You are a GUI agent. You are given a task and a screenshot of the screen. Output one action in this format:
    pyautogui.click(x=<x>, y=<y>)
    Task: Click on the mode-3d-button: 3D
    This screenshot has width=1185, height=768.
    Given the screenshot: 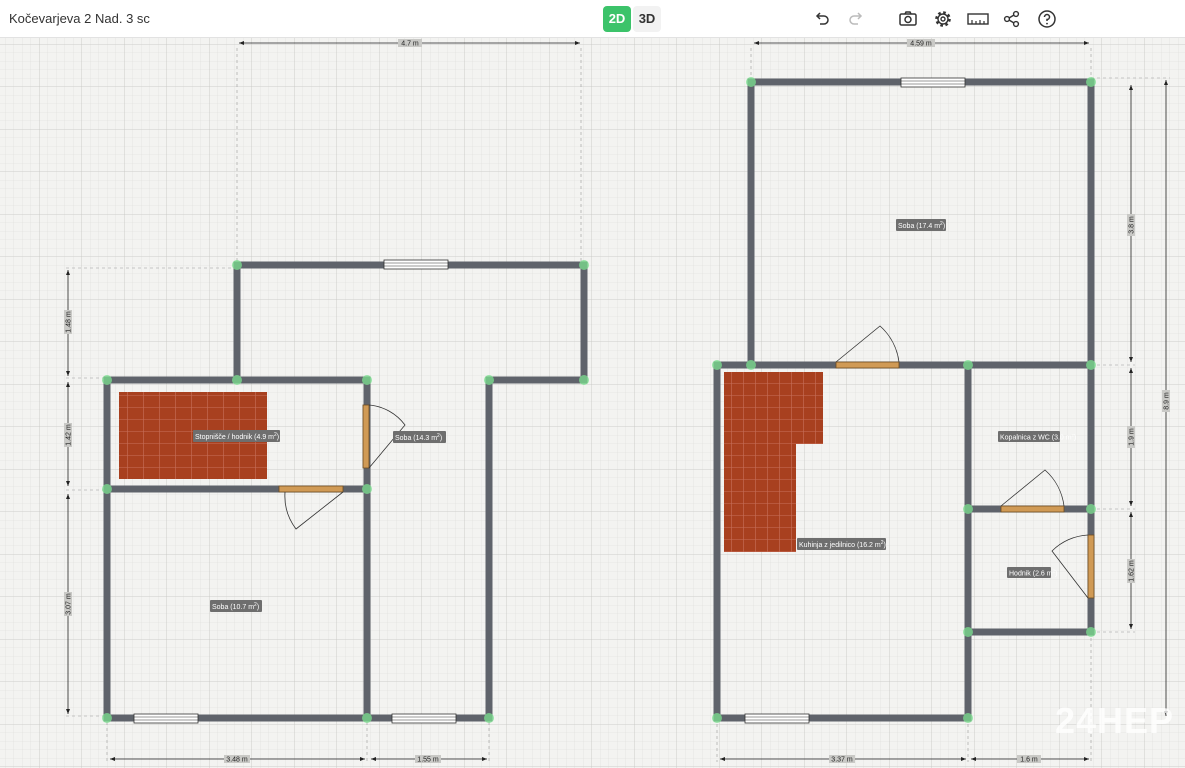 What is the action you would take?
    pyautogui.click(x=647, y=19)
    